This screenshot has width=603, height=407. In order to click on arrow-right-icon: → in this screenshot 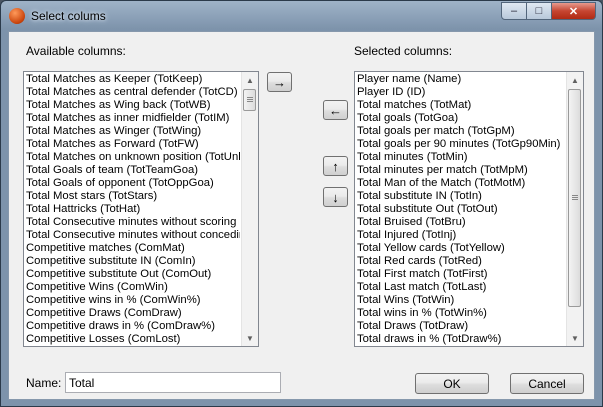, I will do `click(279, 82)`.